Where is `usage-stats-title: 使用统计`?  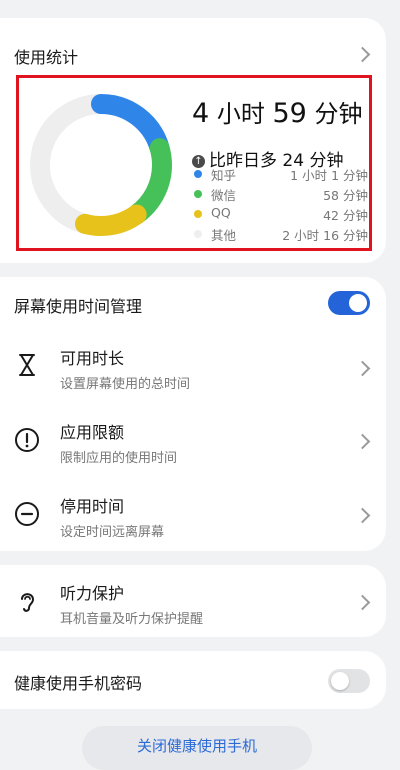 usage-stats-title: 使用统计 is located at coordinates (46, 57).